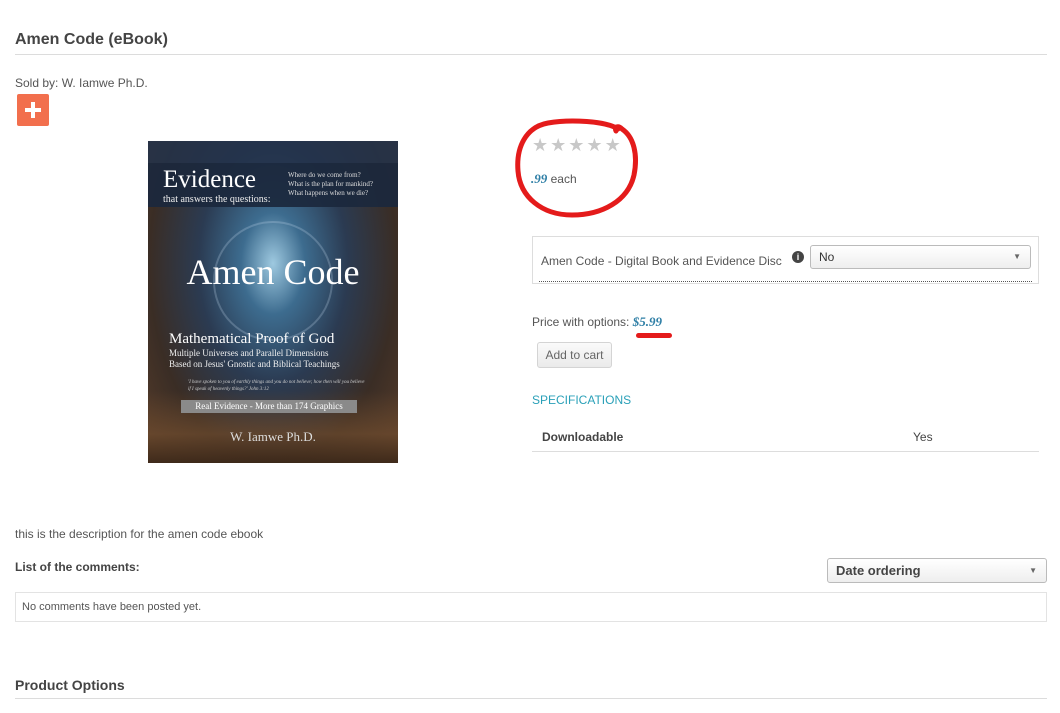 The height and width of the screenshot is (713, 1060). Describe the element at coordinates (81, 83) in the screenshot. I see `sold-by-text: Sold by: W. Iamwe Ph.D.` at that location.